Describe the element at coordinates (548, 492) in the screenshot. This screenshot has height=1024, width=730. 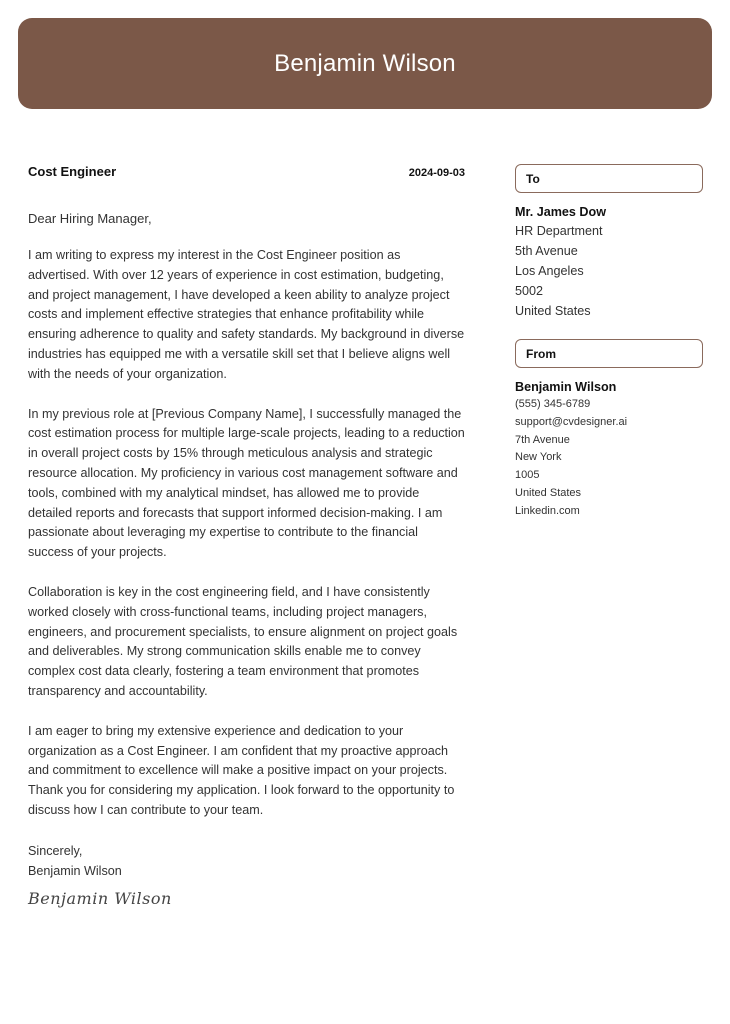
I see `sender-line: United States` at that location.